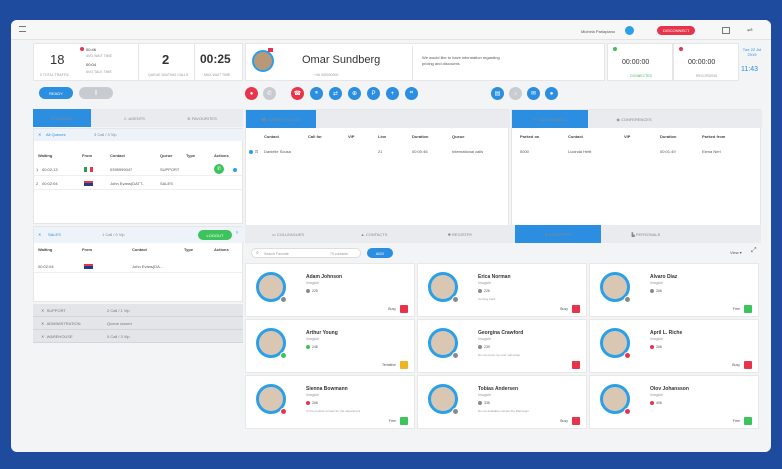 Image resolution: width=782 pixels, height=469 pixels. I want to click on park-icon: P, so click(373, 93).